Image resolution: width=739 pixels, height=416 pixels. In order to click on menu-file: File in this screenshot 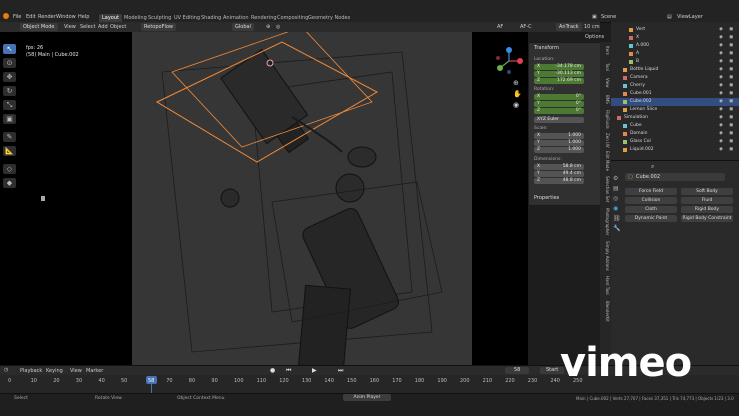, I will do `click(17, 17)`.